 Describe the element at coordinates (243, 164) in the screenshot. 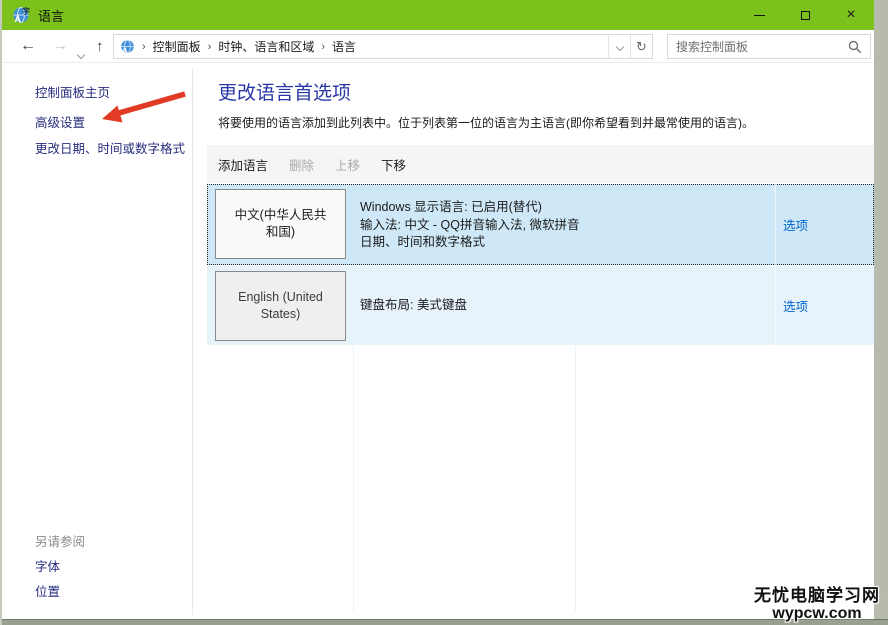

I see `add-language-button: 添加语言` at that location.